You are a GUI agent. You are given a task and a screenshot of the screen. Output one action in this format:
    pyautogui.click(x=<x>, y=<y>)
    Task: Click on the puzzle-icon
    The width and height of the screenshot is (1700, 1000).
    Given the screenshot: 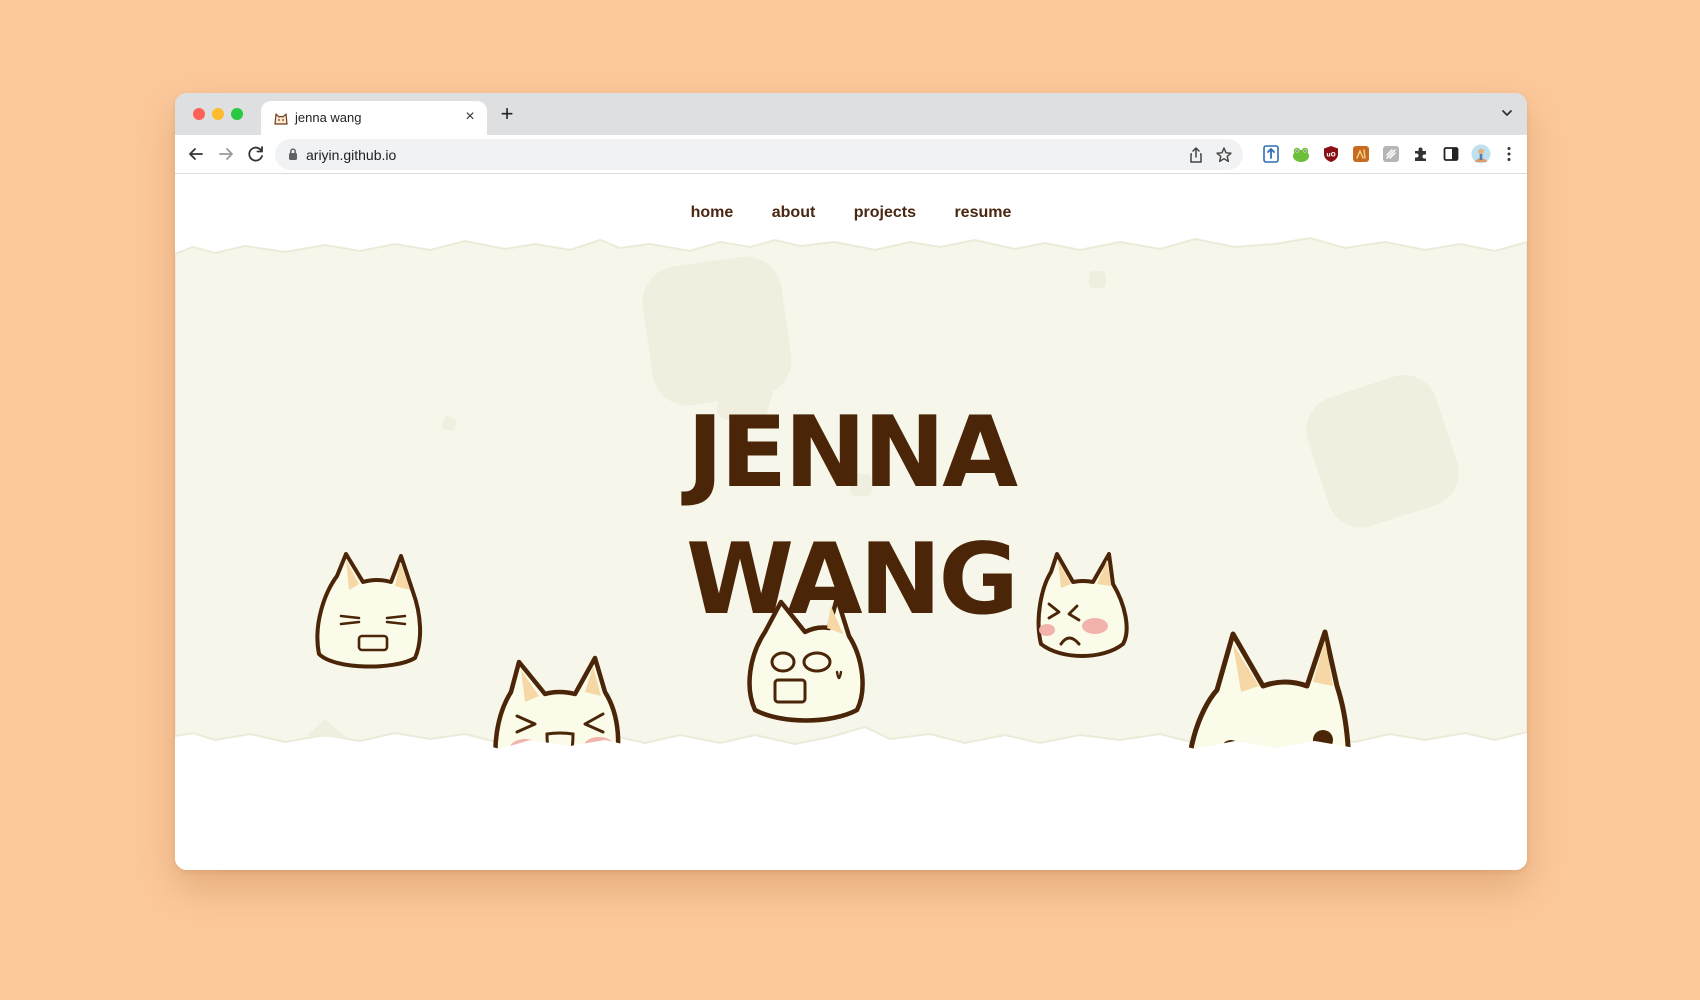 What is the action you would take?
    pyautogui.click(x=1421, y=154)
    